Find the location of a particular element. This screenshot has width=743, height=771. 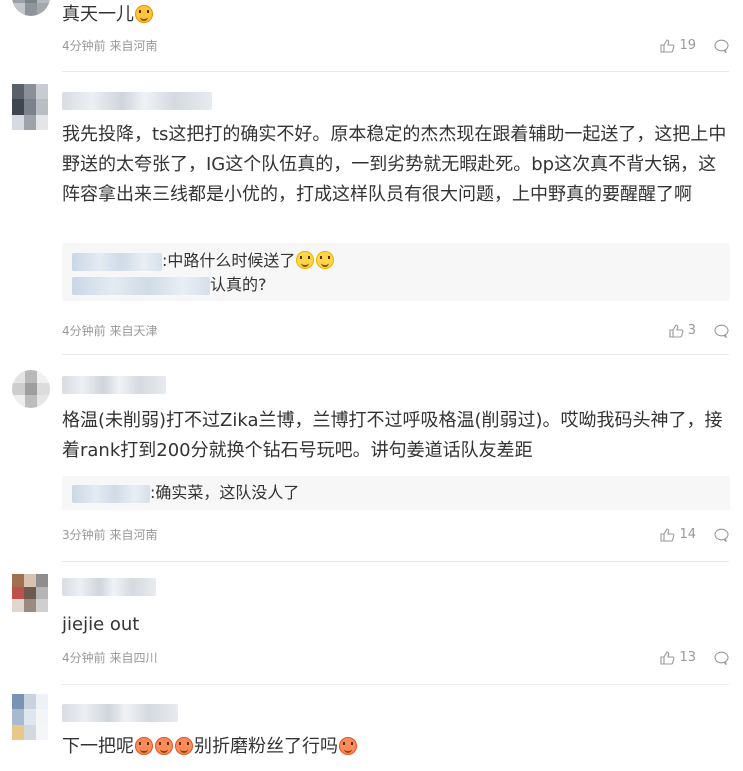

like-button: 3 is located at coordinates (682, 331).